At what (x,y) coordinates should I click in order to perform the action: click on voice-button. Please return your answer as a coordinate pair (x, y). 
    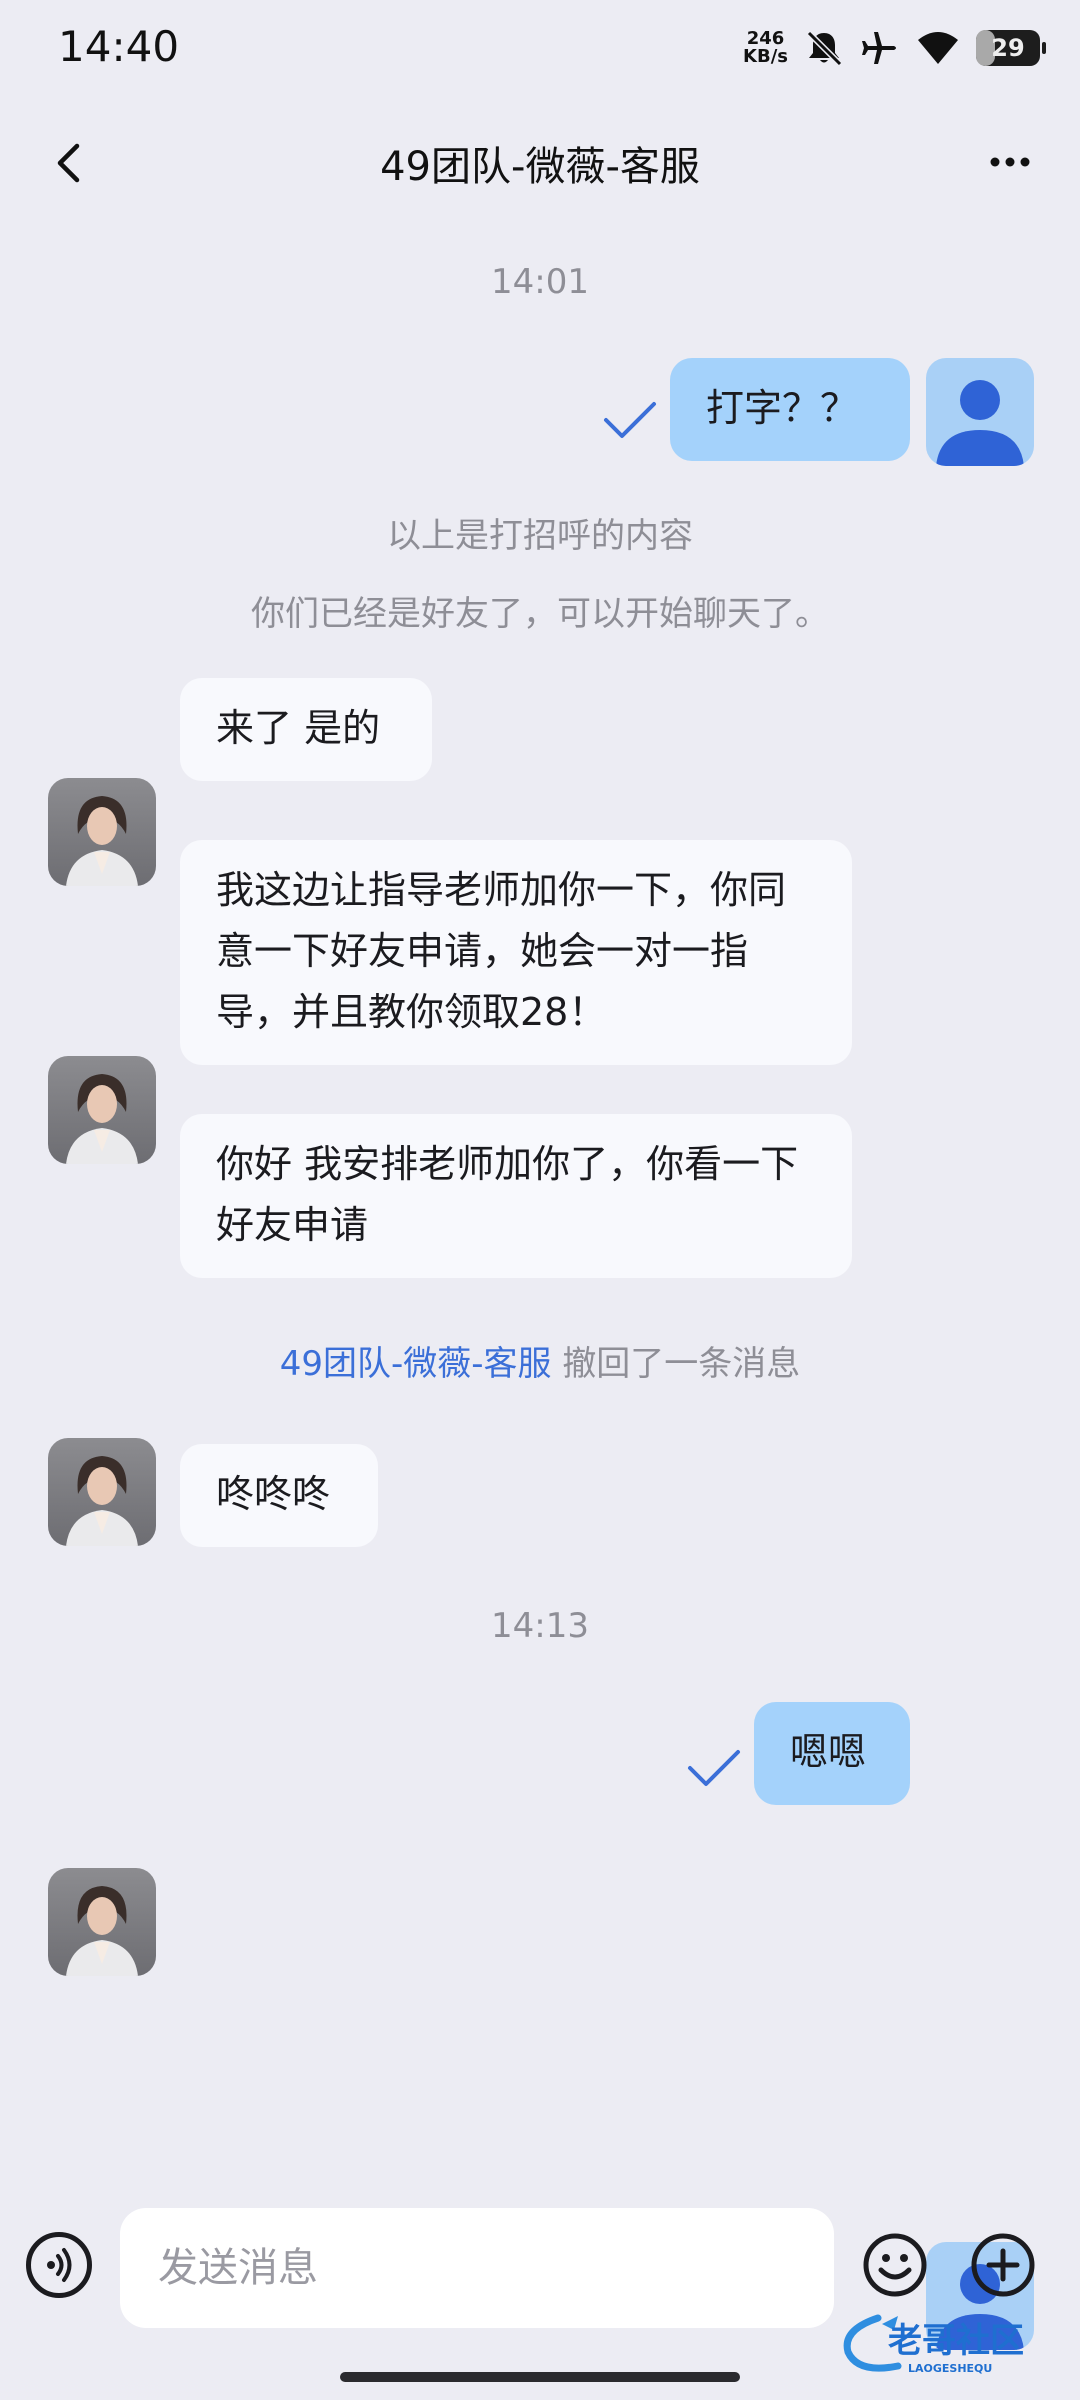
    Looking at the image, I should click on (59, 2265).